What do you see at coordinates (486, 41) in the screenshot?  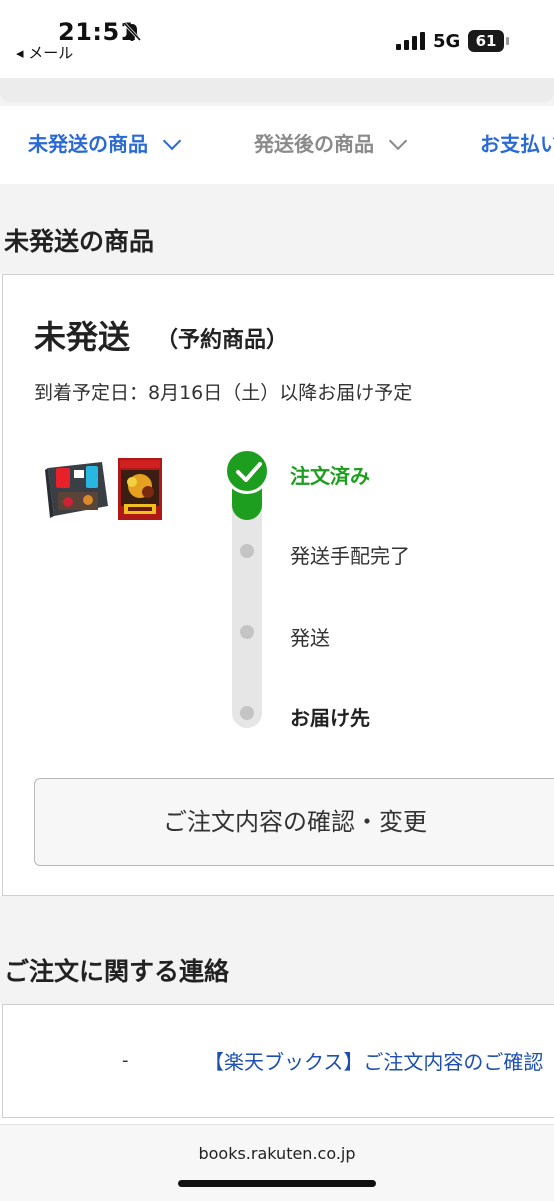 I see `battery-level: 61` at bounding box center [486, 41].